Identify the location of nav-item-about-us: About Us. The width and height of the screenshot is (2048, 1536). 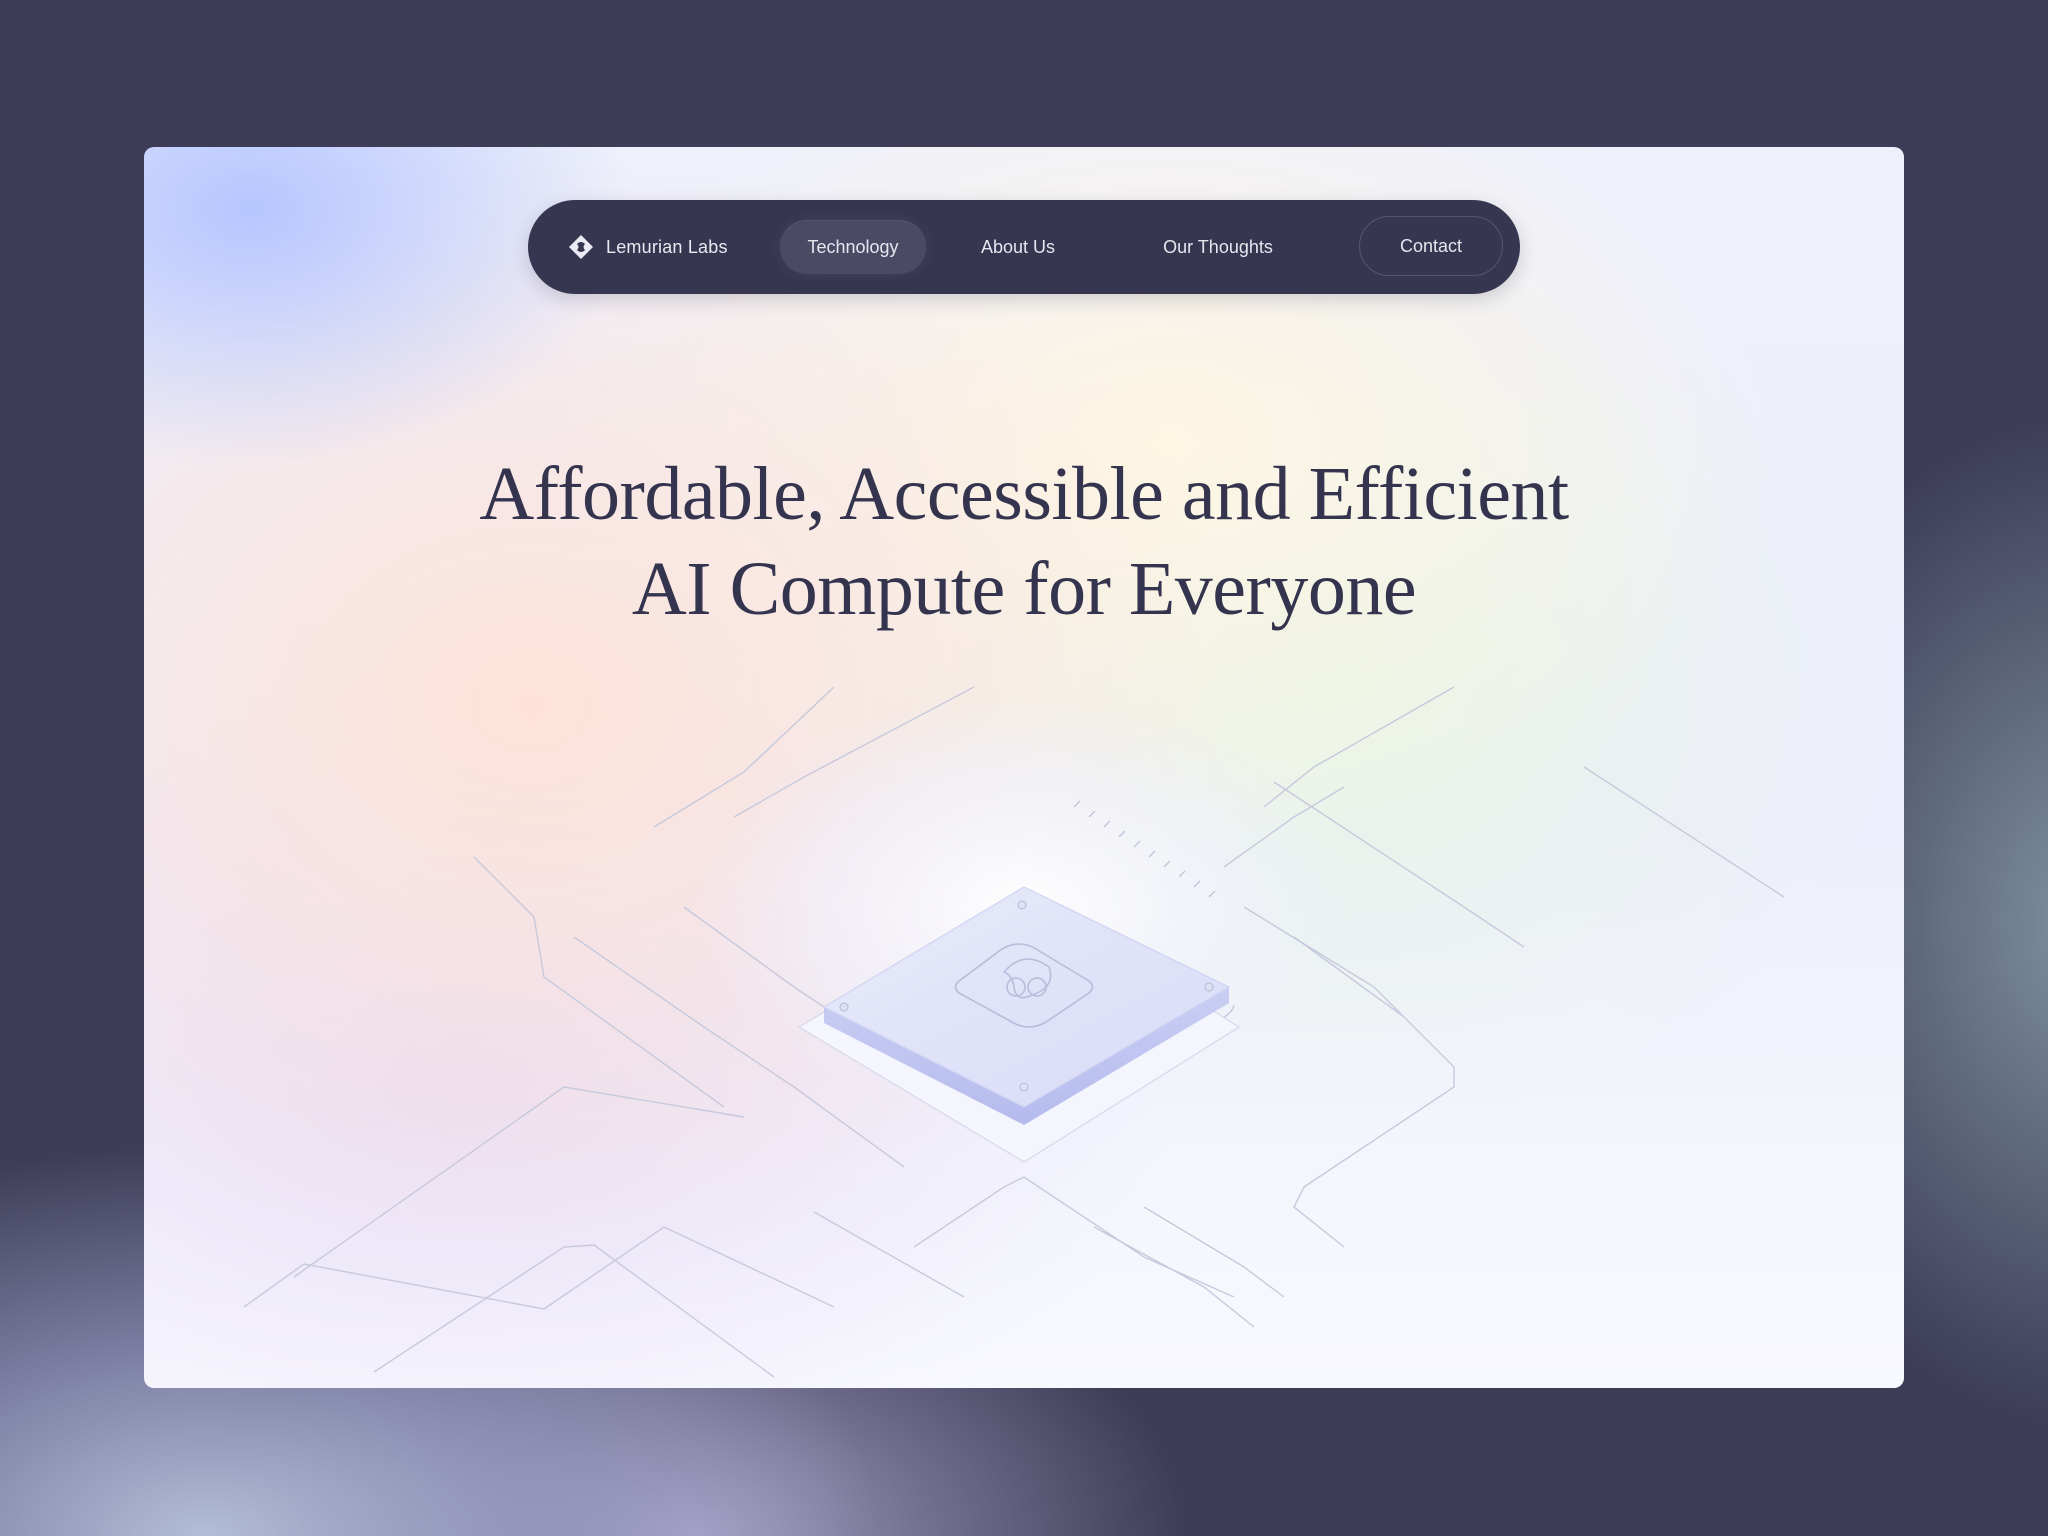
(1018, 247).